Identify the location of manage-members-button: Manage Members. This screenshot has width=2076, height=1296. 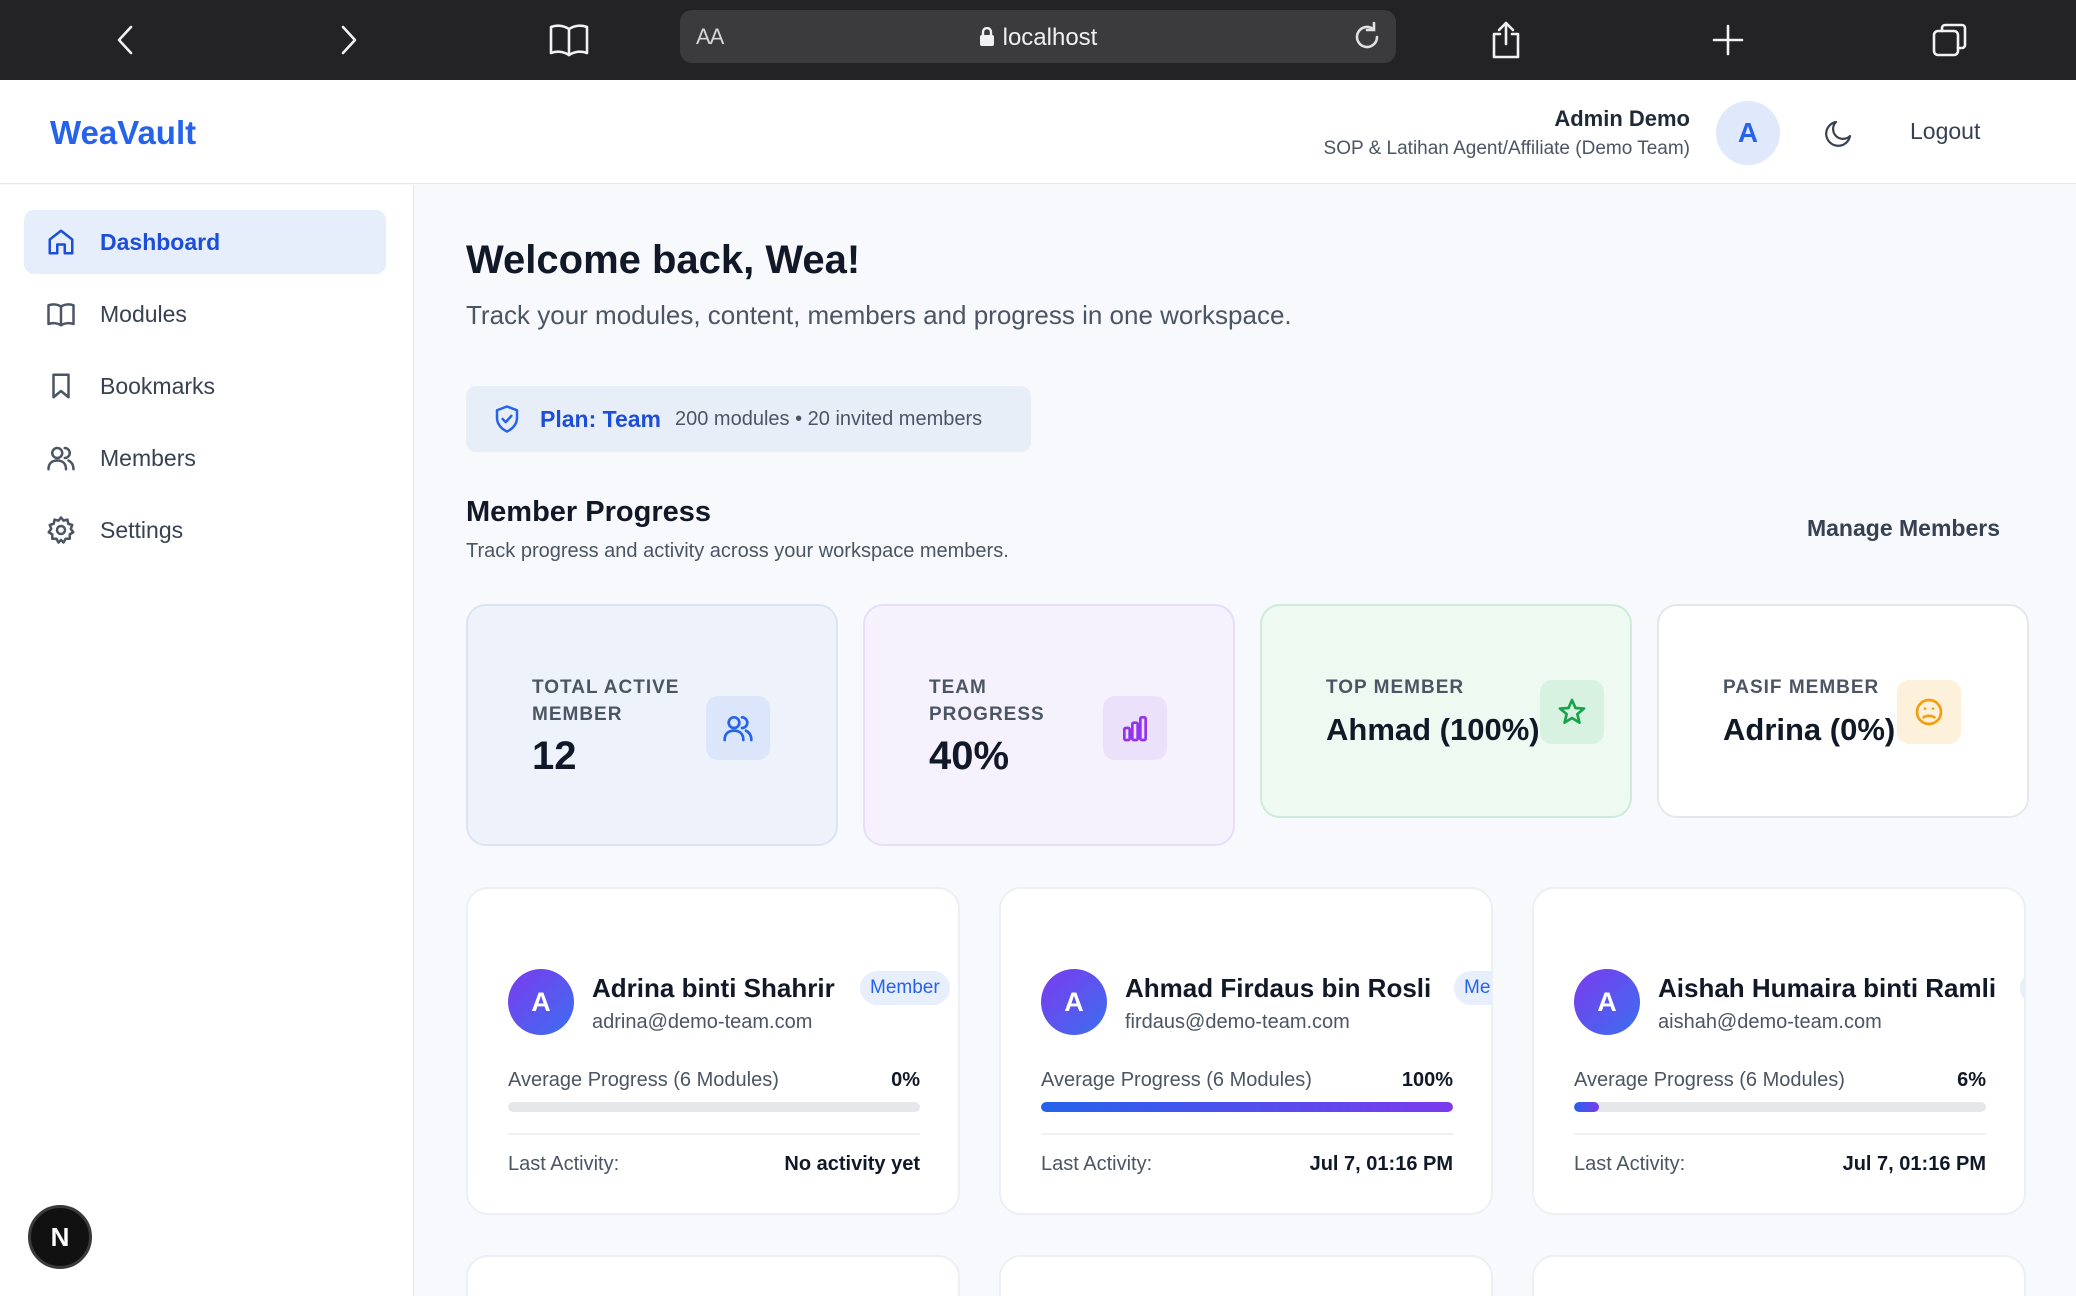
(1890, 528).